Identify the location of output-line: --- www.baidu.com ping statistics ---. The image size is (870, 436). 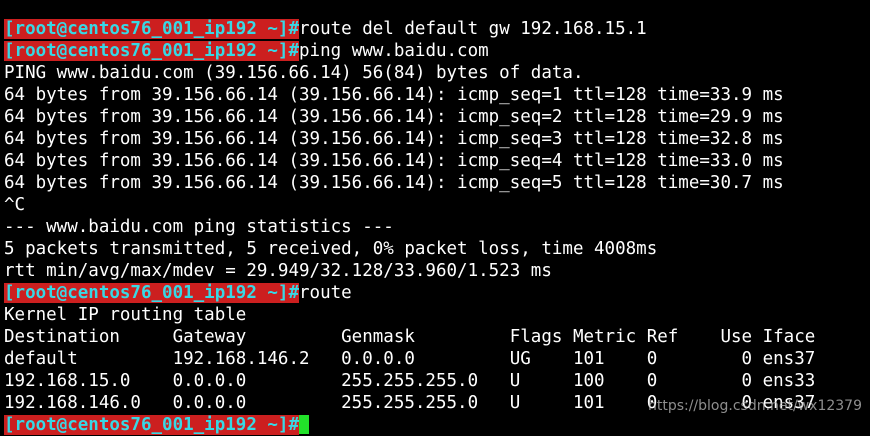
(437, 227).